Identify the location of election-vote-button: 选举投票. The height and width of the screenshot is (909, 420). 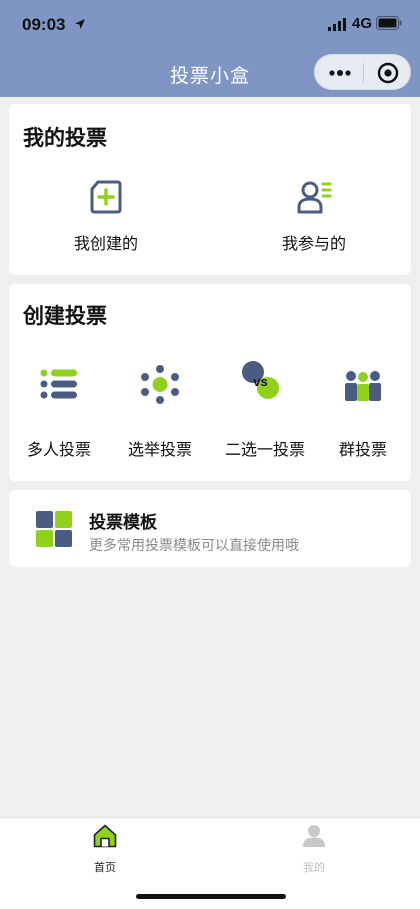
(160, 414).